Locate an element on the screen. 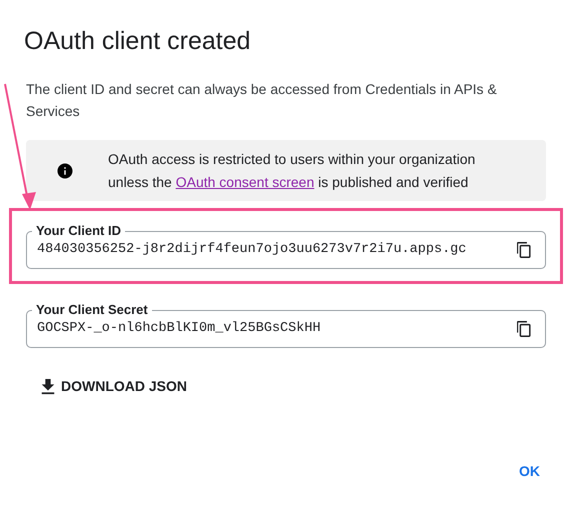 This screenshot has height=511, width=572. field-value: 484030356252-j8r2dijrf4feun7ojo3uu6273v7r2i7u.apps.gc is located at coordinates (252, 249).